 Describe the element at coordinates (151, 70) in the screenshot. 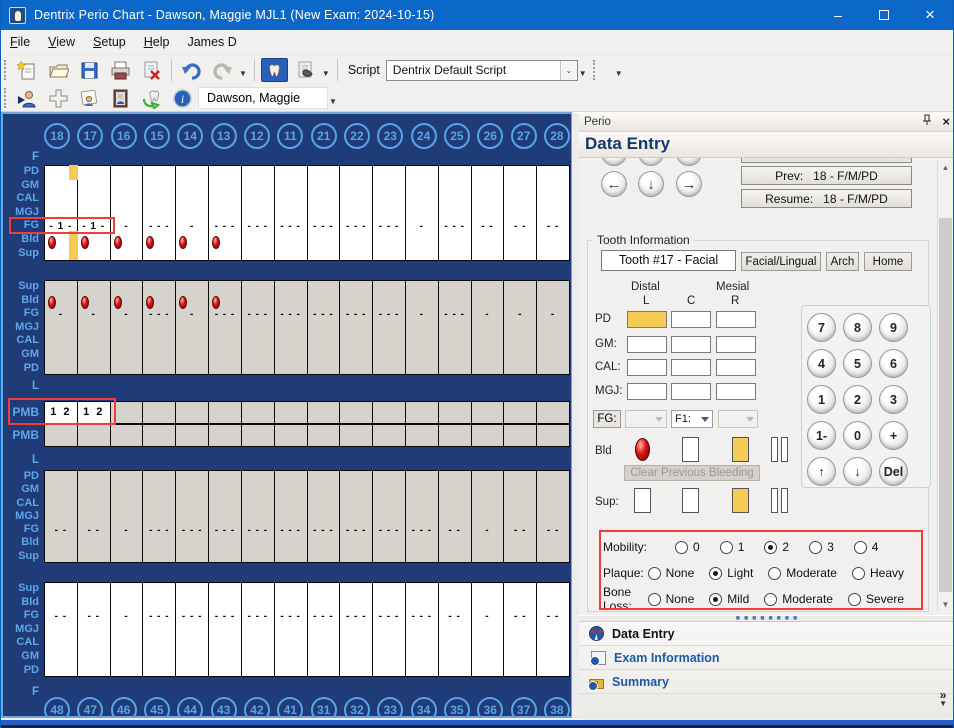

I see `delete-exam-button` at that location.